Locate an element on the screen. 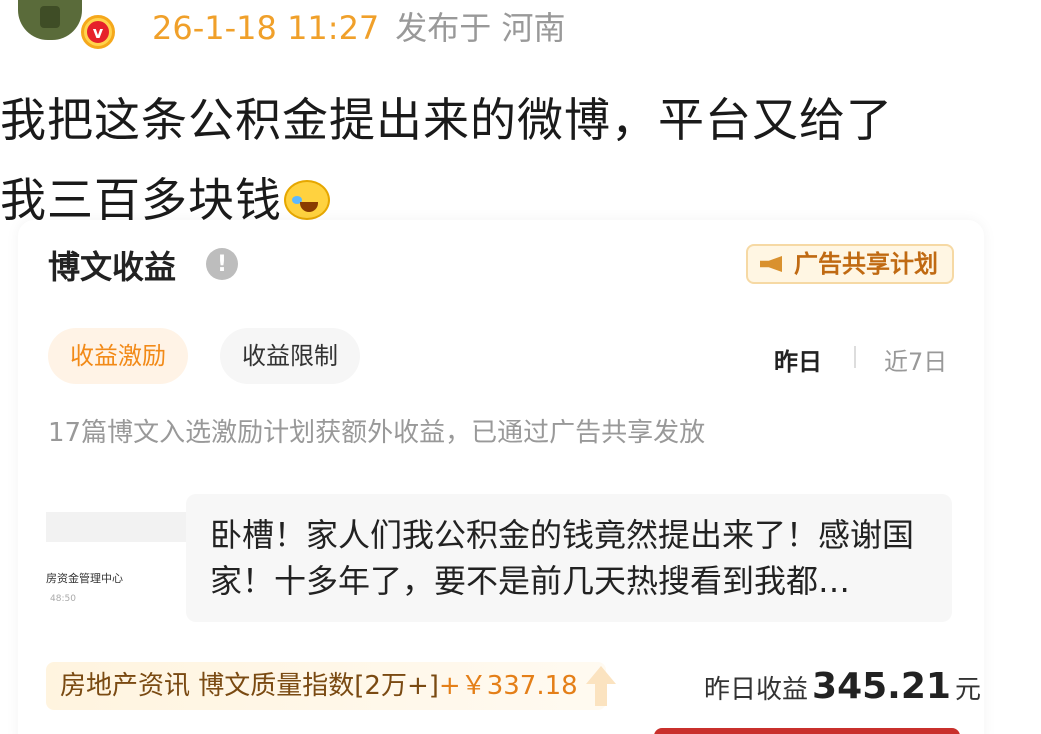 The height and width of the screenshot is (734, 1041). earning-category: 房地产资讯 is located at coordinates (125, 686).